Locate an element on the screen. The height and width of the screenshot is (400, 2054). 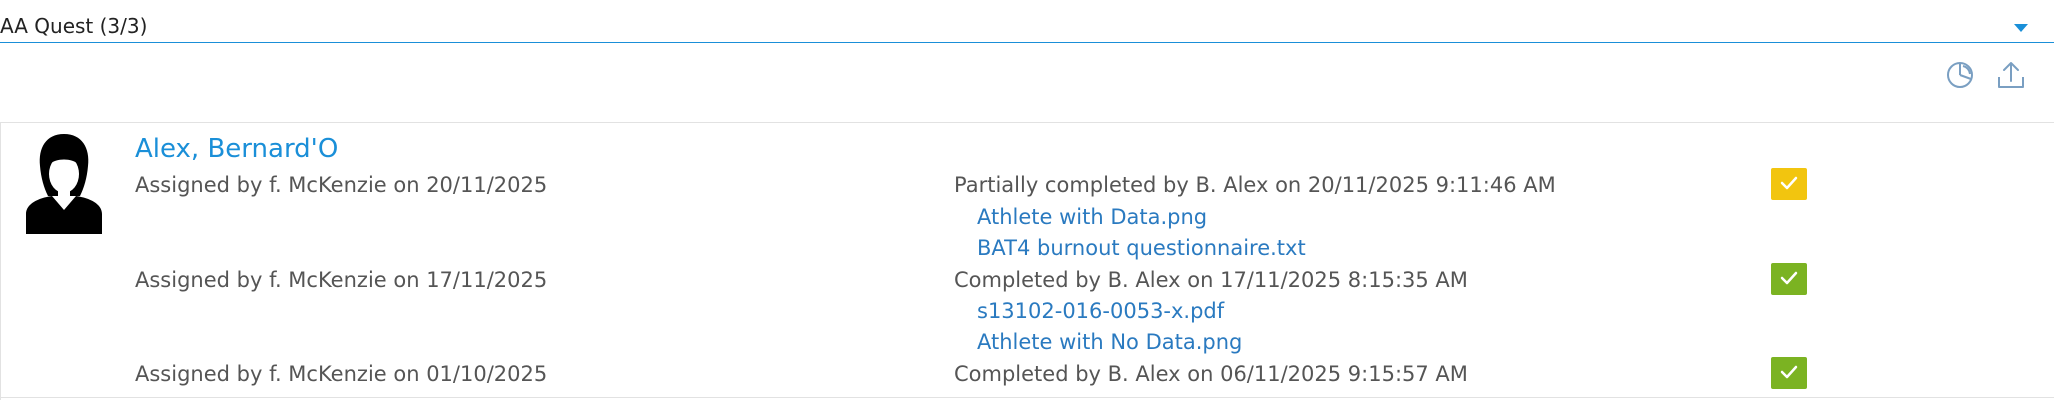
assignment-1-status-partial is located at coordinates (1789, 184).